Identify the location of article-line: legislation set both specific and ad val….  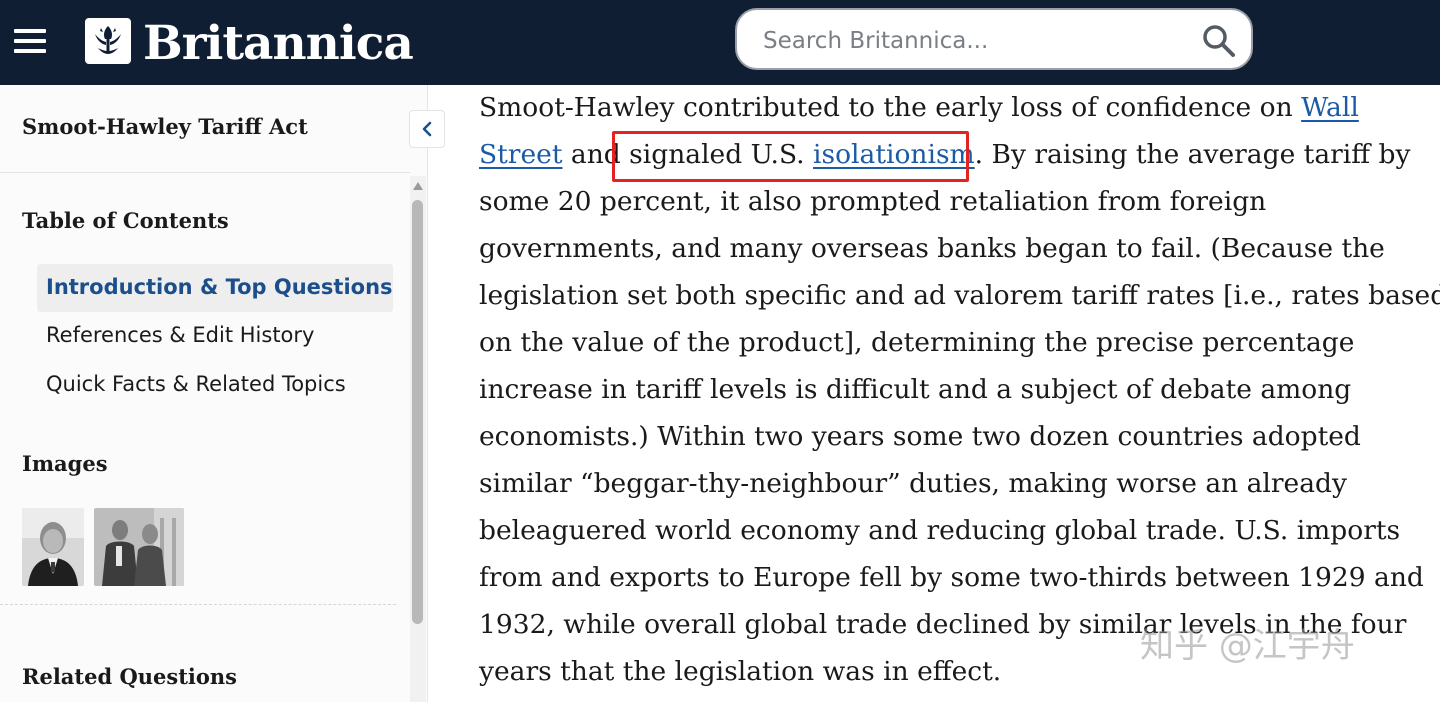
(959, 295).